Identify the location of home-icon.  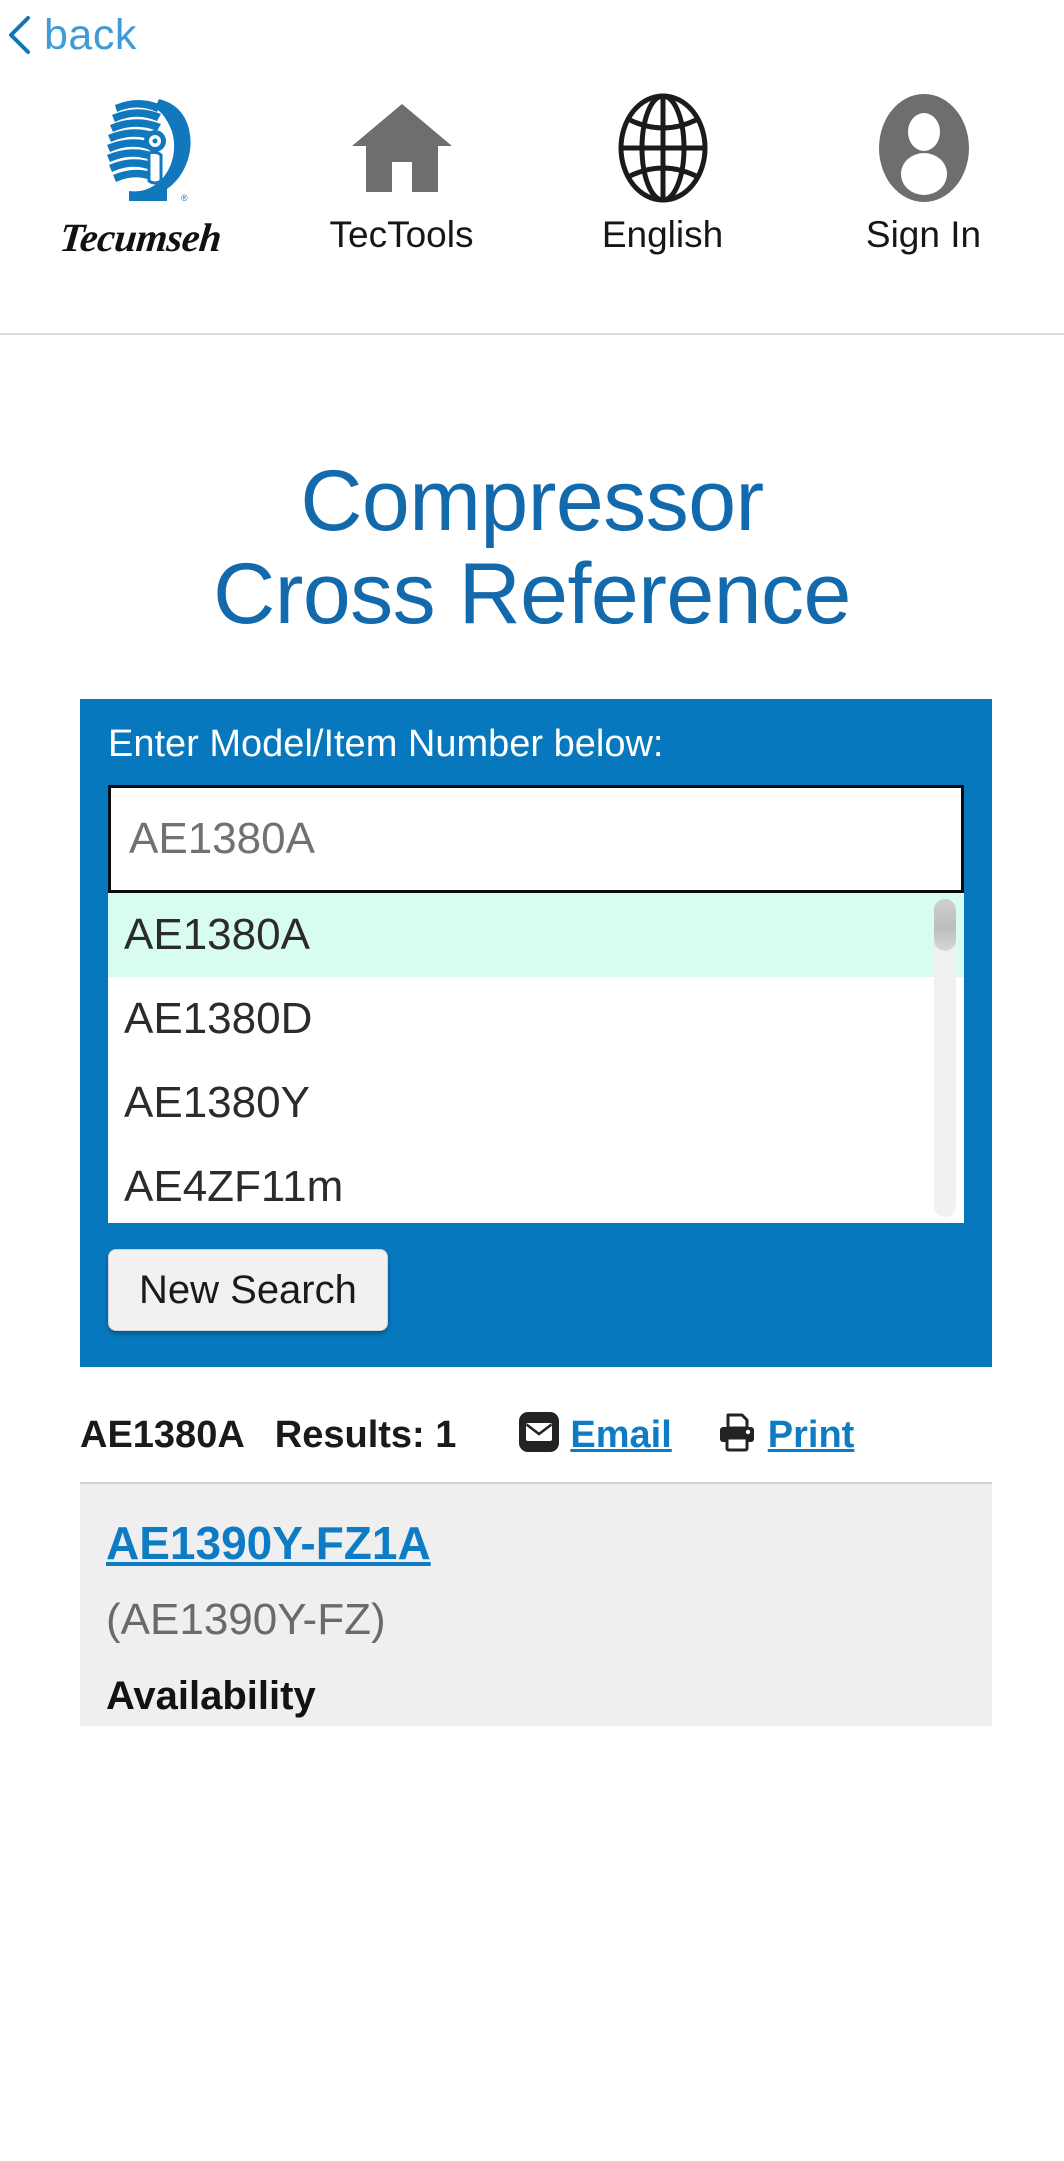
(402, 148).